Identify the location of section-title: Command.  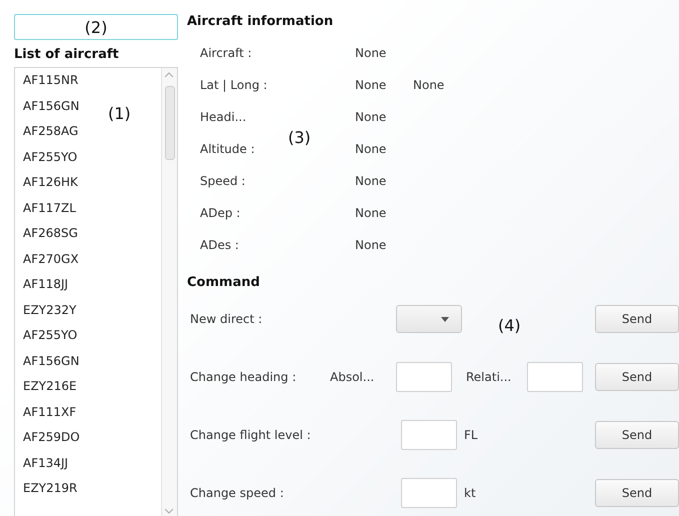
(224, 282).